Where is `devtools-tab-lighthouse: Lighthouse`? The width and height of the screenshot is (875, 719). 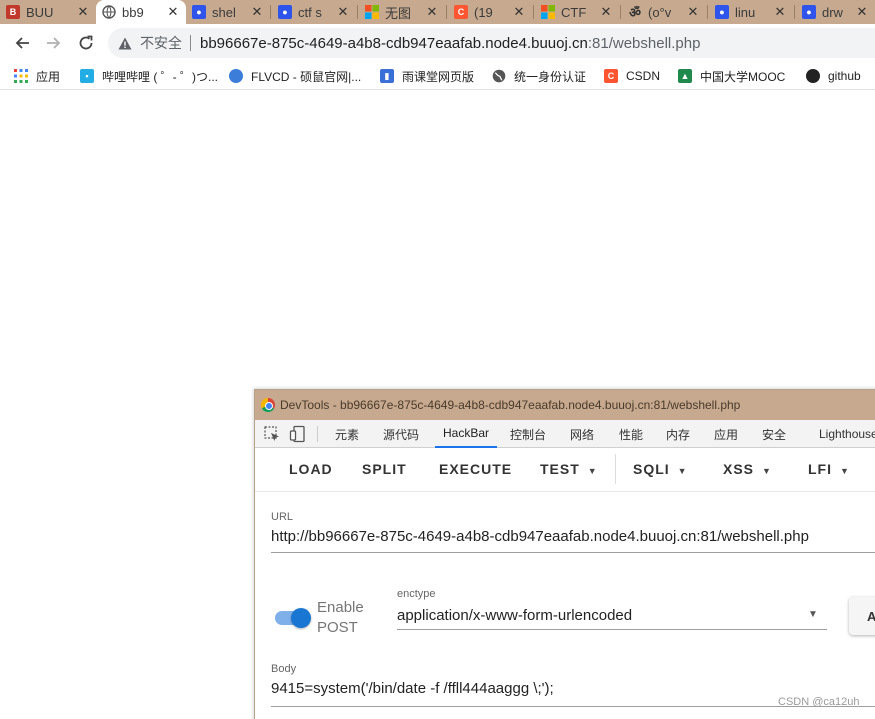
devtools-tab-lighthouse: Lighthouse is located at coordinates (847, 434).